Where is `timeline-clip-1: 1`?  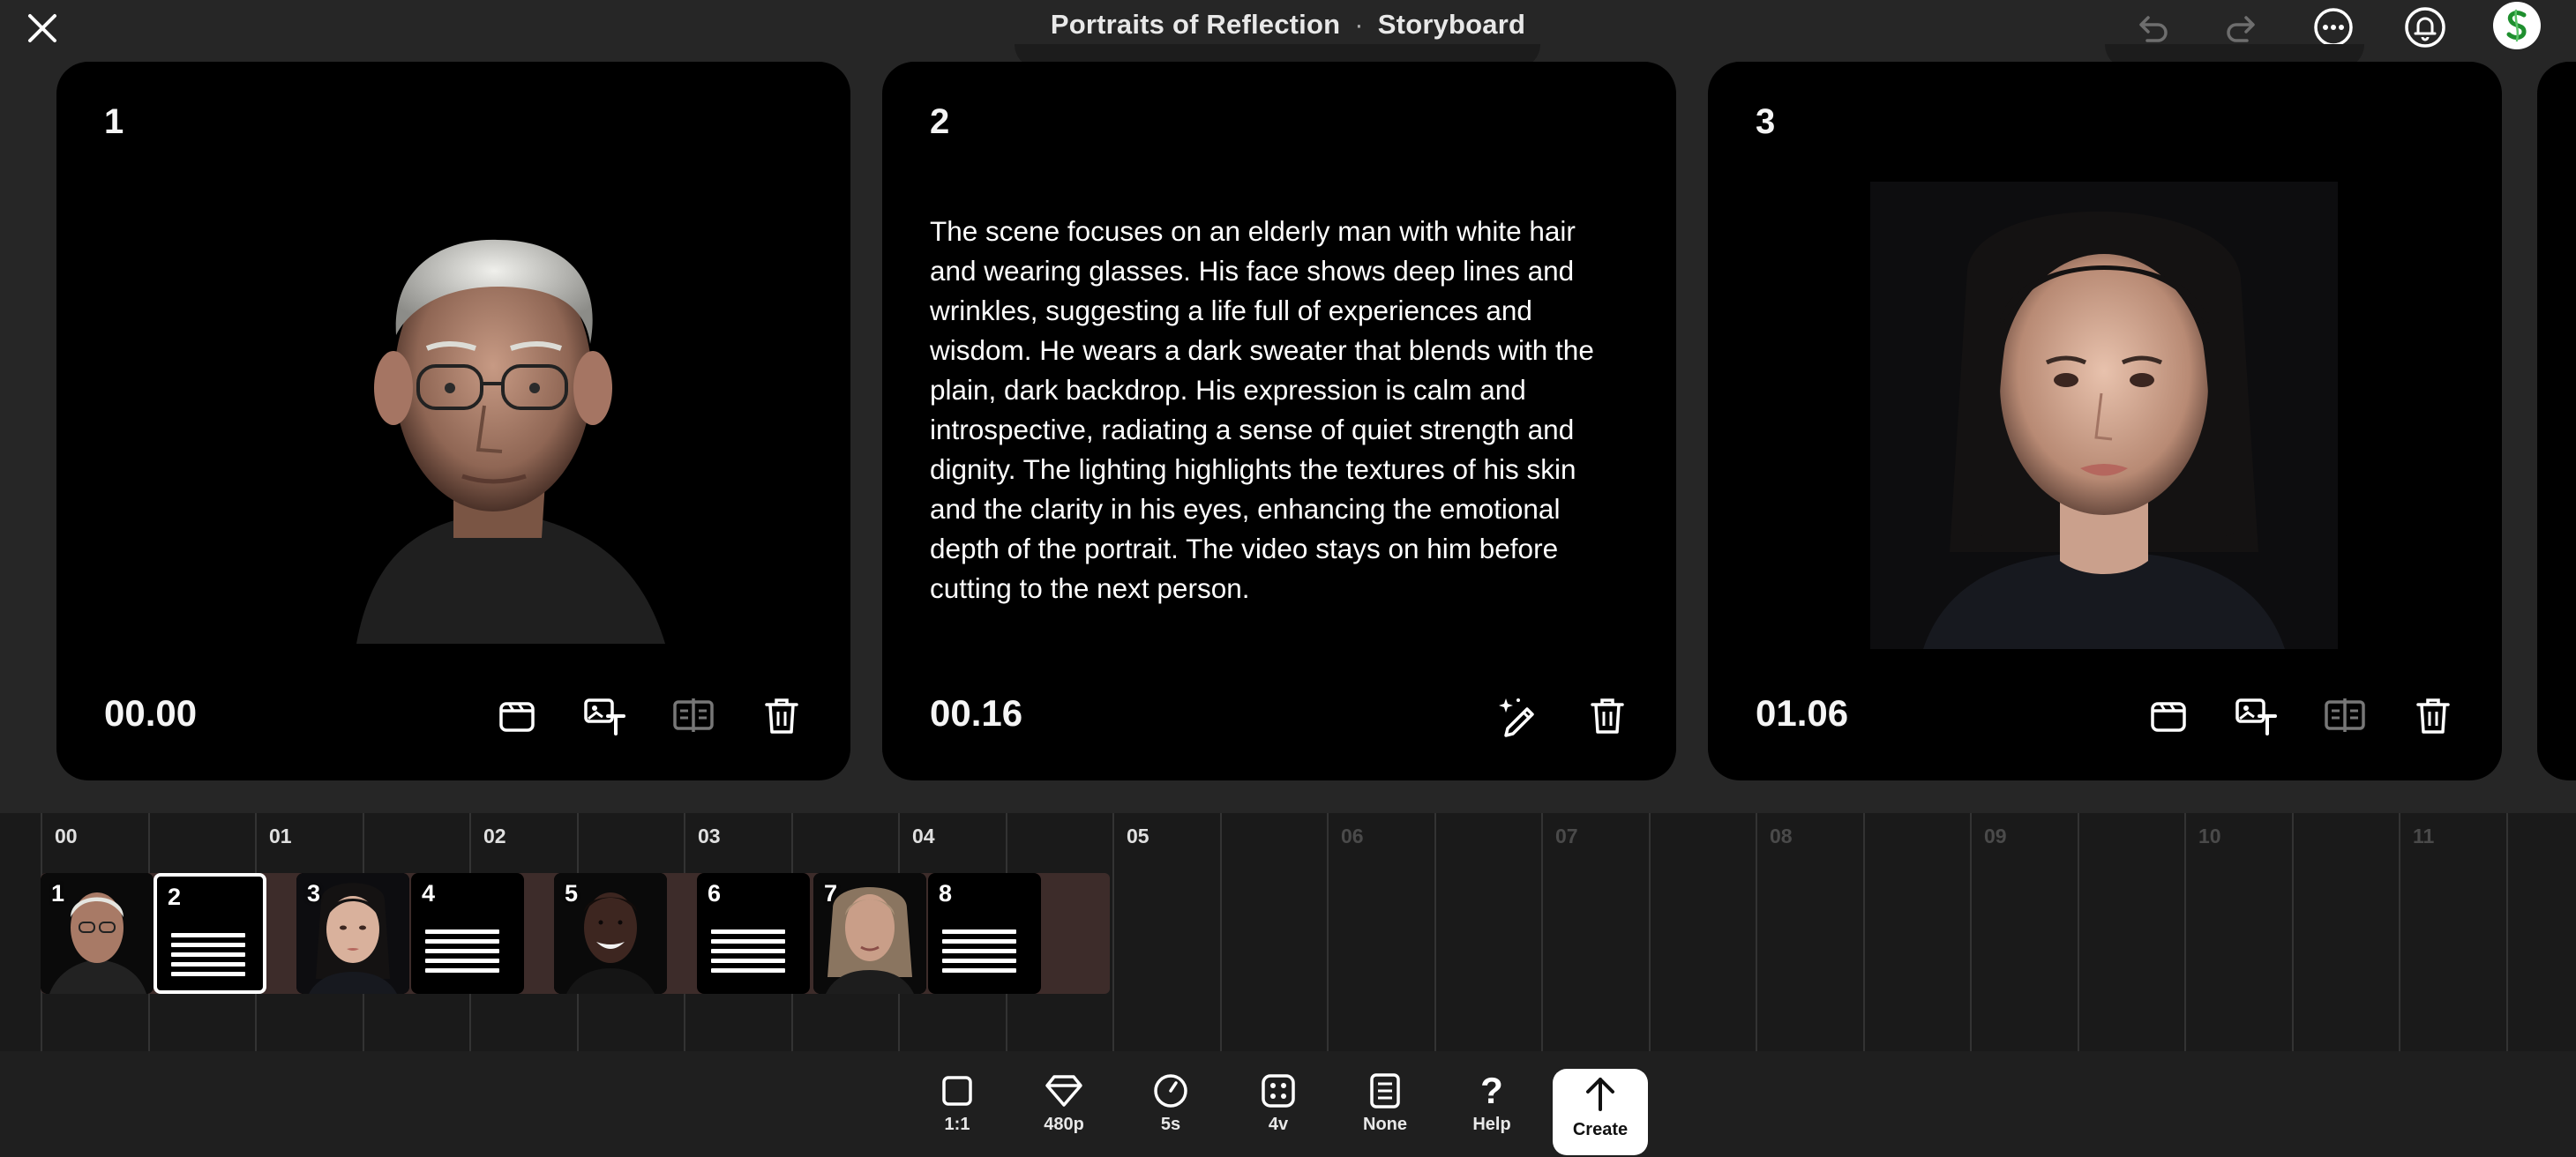
timeline-clip-1: 1 is located at coordinates (98, 933).